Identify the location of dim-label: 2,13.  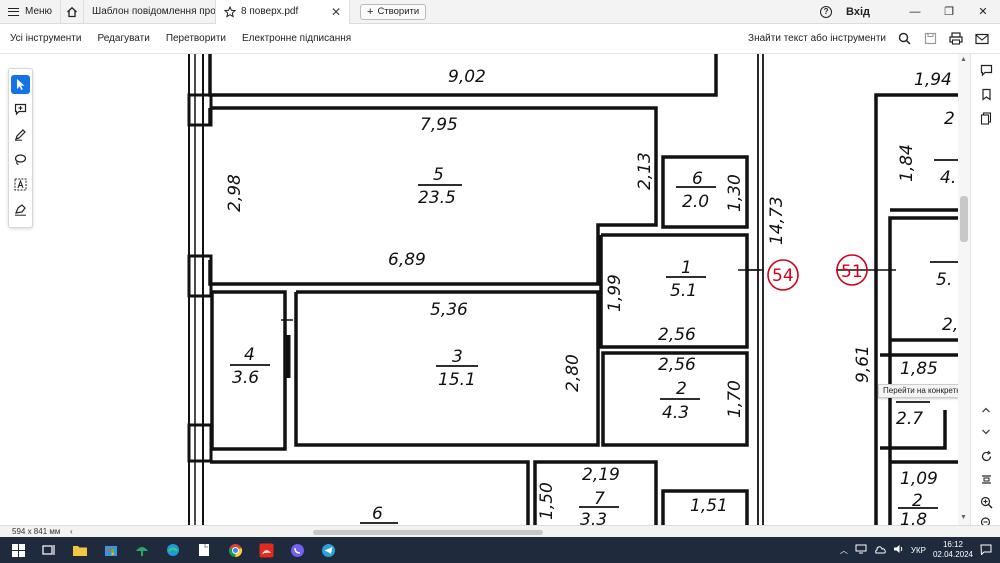
(645, 171).